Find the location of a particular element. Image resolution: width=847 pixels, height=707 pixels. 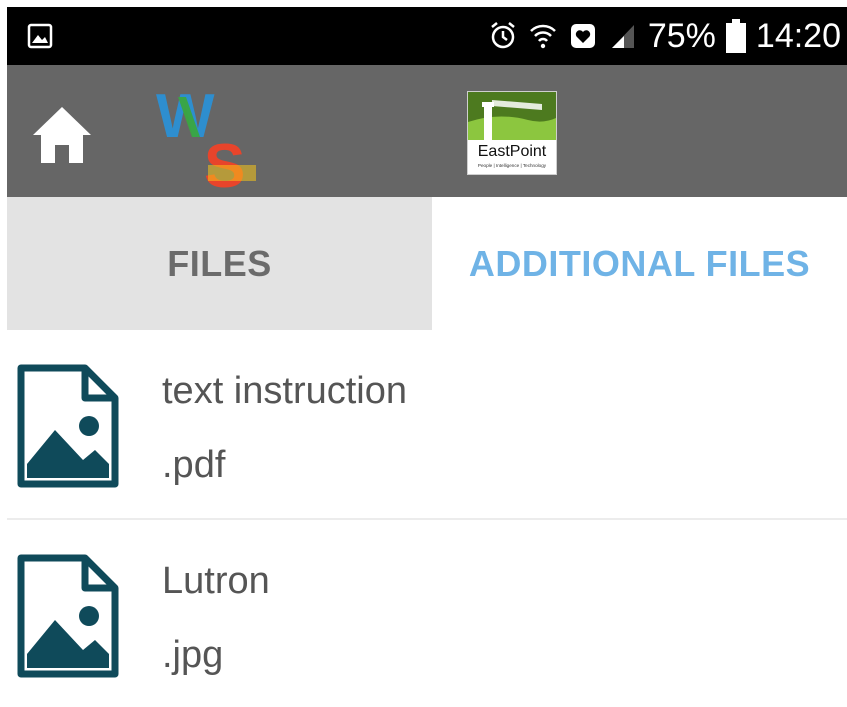

wifi-icon is located at coordinates (542, 36).